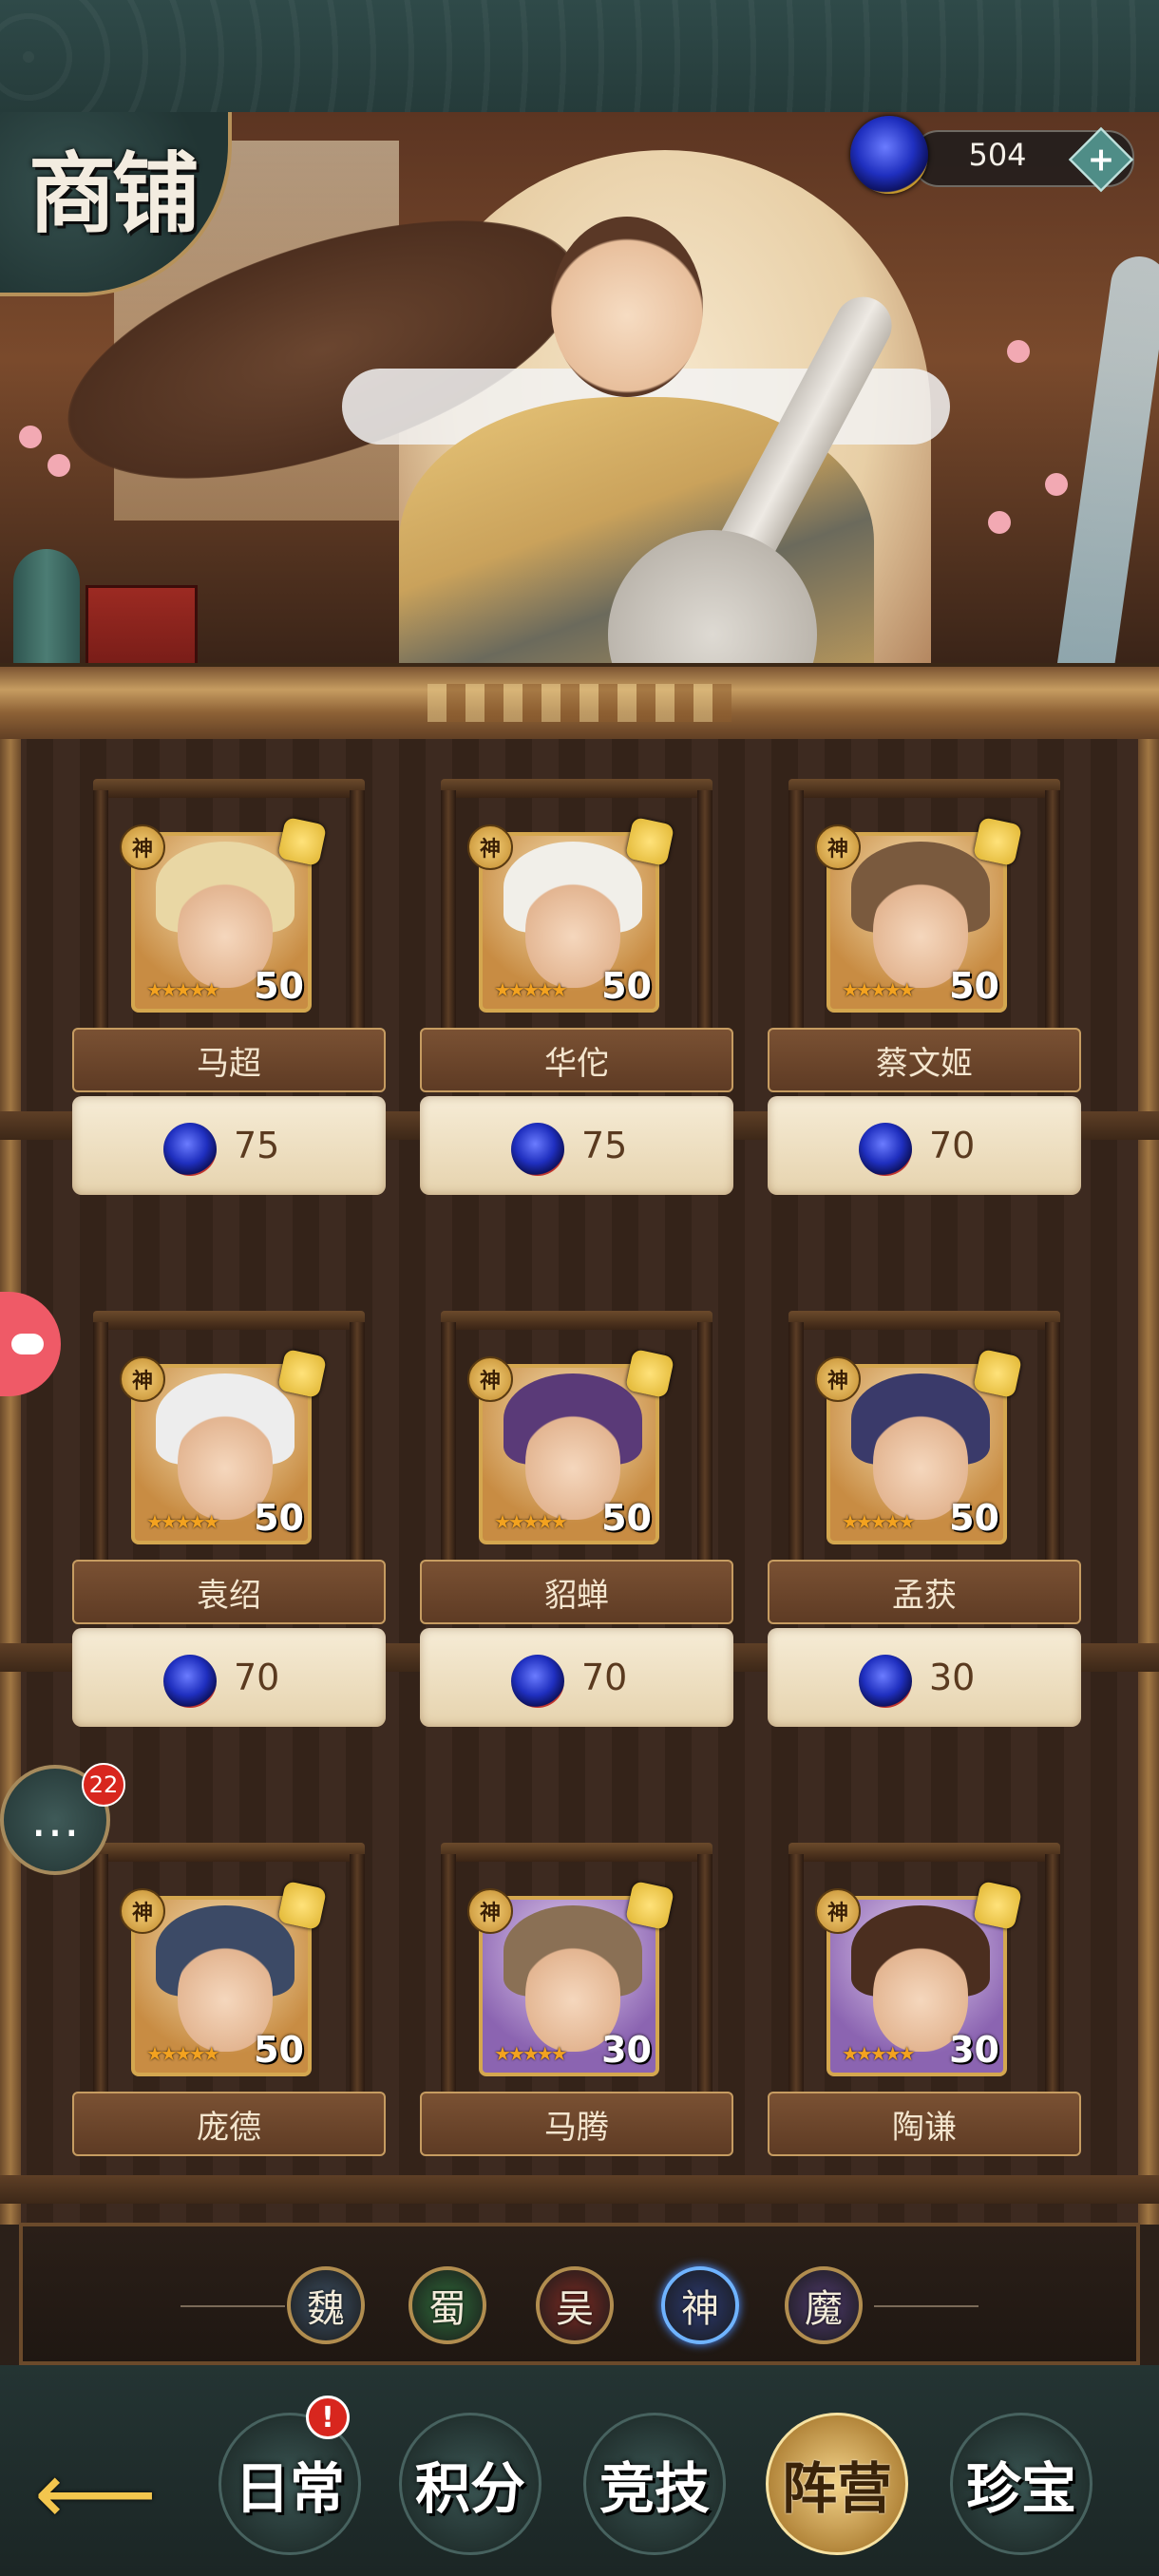  What do you see at coordinates (229, 988) in the screenshot?
I see `hero-card: ★★★★★ 50 神马超 75` at bounding box center [229, 988].